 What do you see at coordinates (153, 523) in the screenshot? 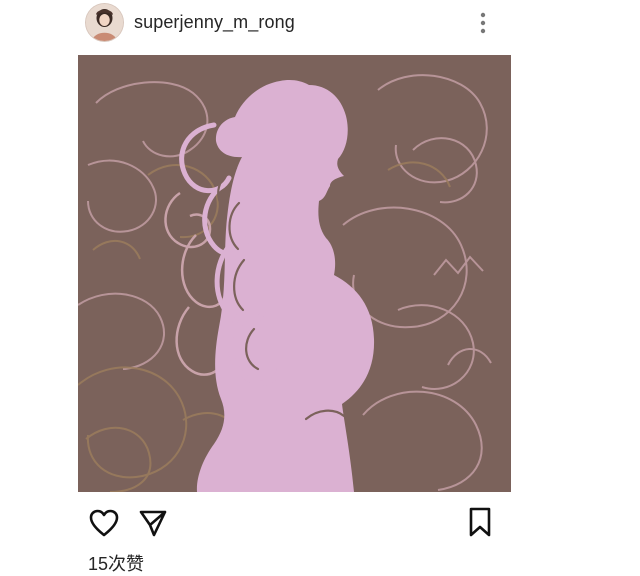
I see `paper-plane-icon` at bounding box center [153, 523].